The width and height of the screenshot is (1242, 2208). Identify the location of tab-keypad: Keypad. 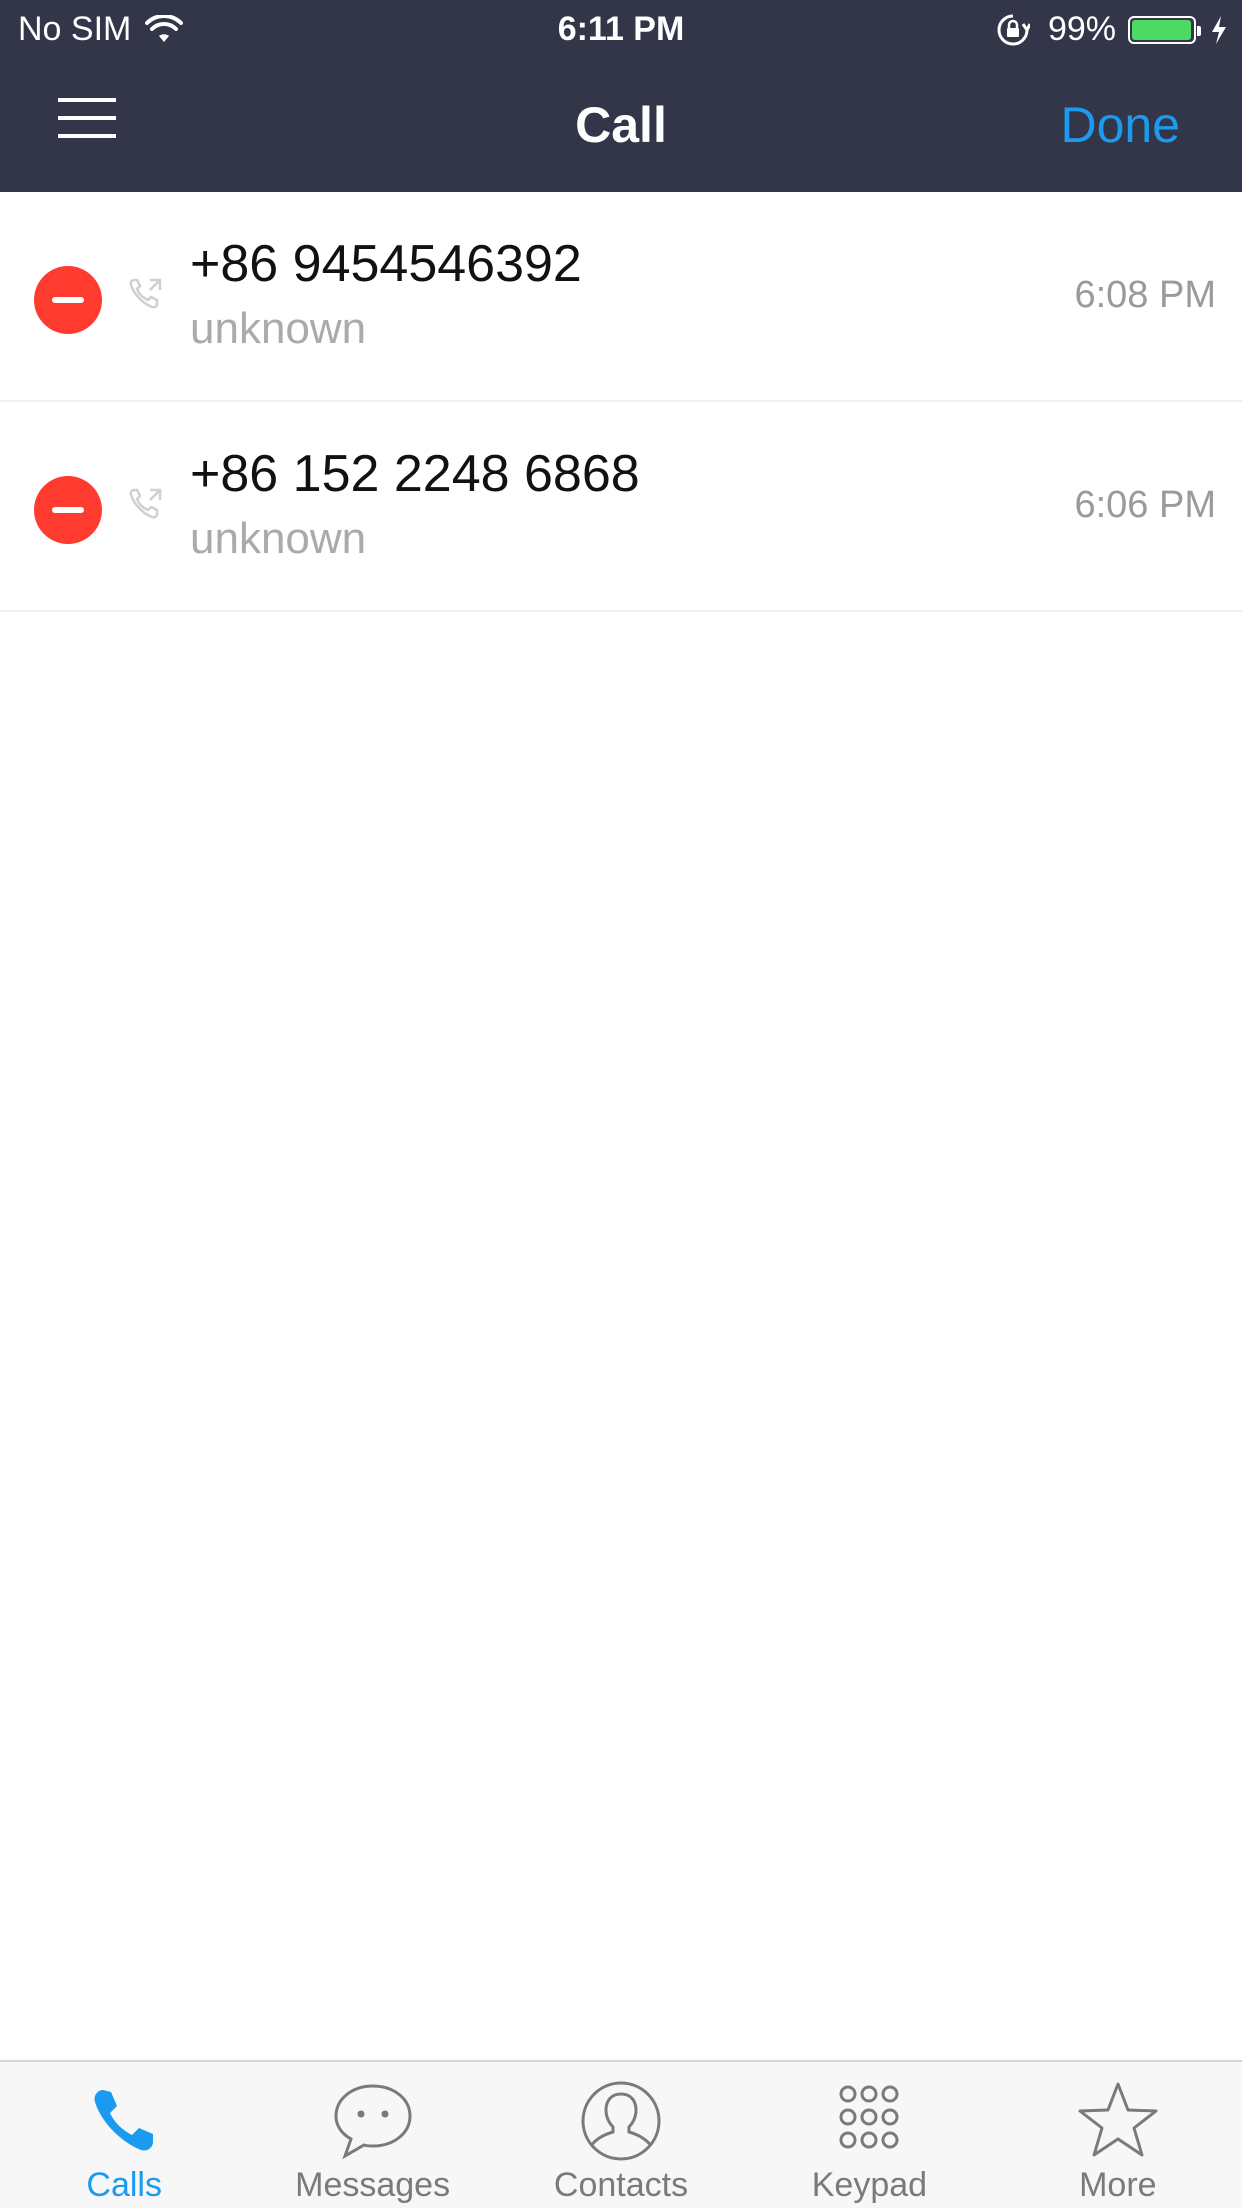
(869, 2135).